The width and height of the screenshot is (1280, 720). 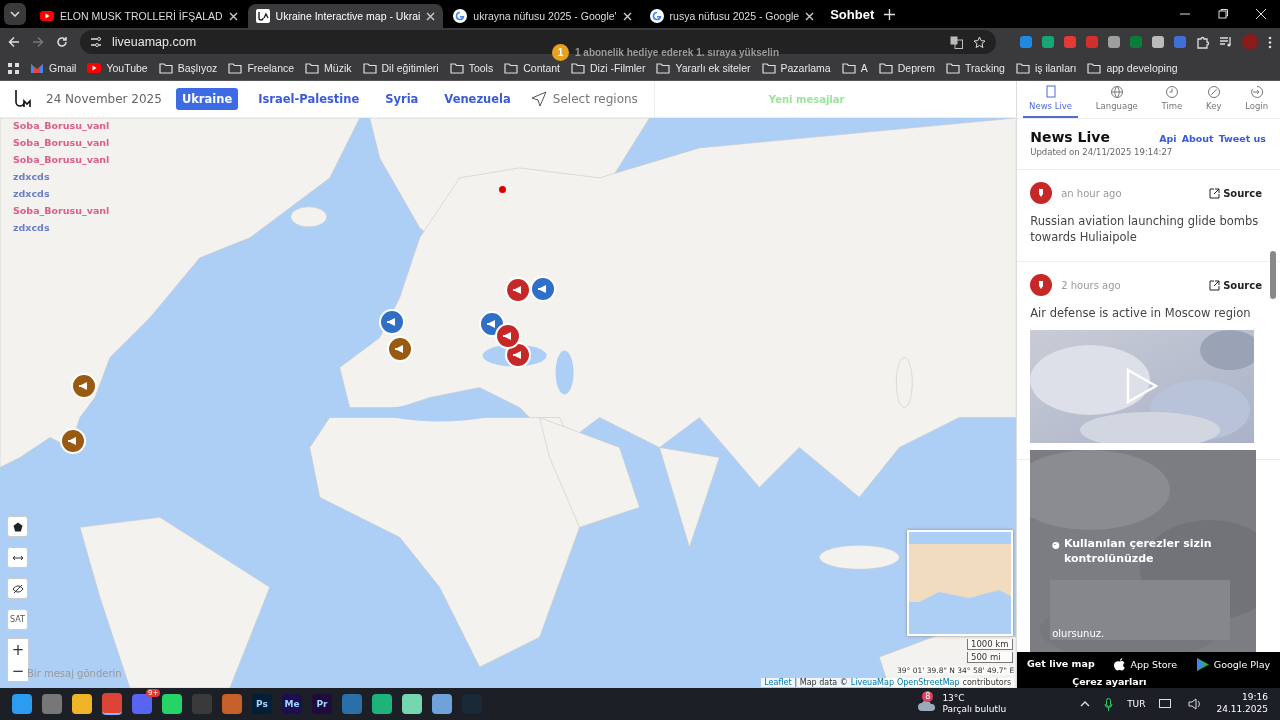 What do you see at coordinates (1257, 99) in the screenshot?
I see `panel-tab: Login` at bounding box center [1257, 99].